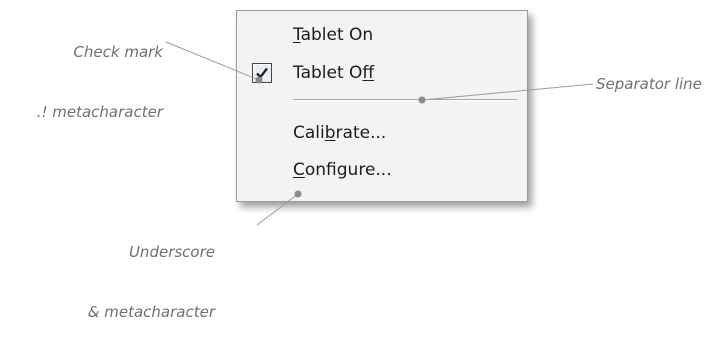 This screenshot has height=342, width=725. I want to click on accelerator-letter: b, so click(330, 133).